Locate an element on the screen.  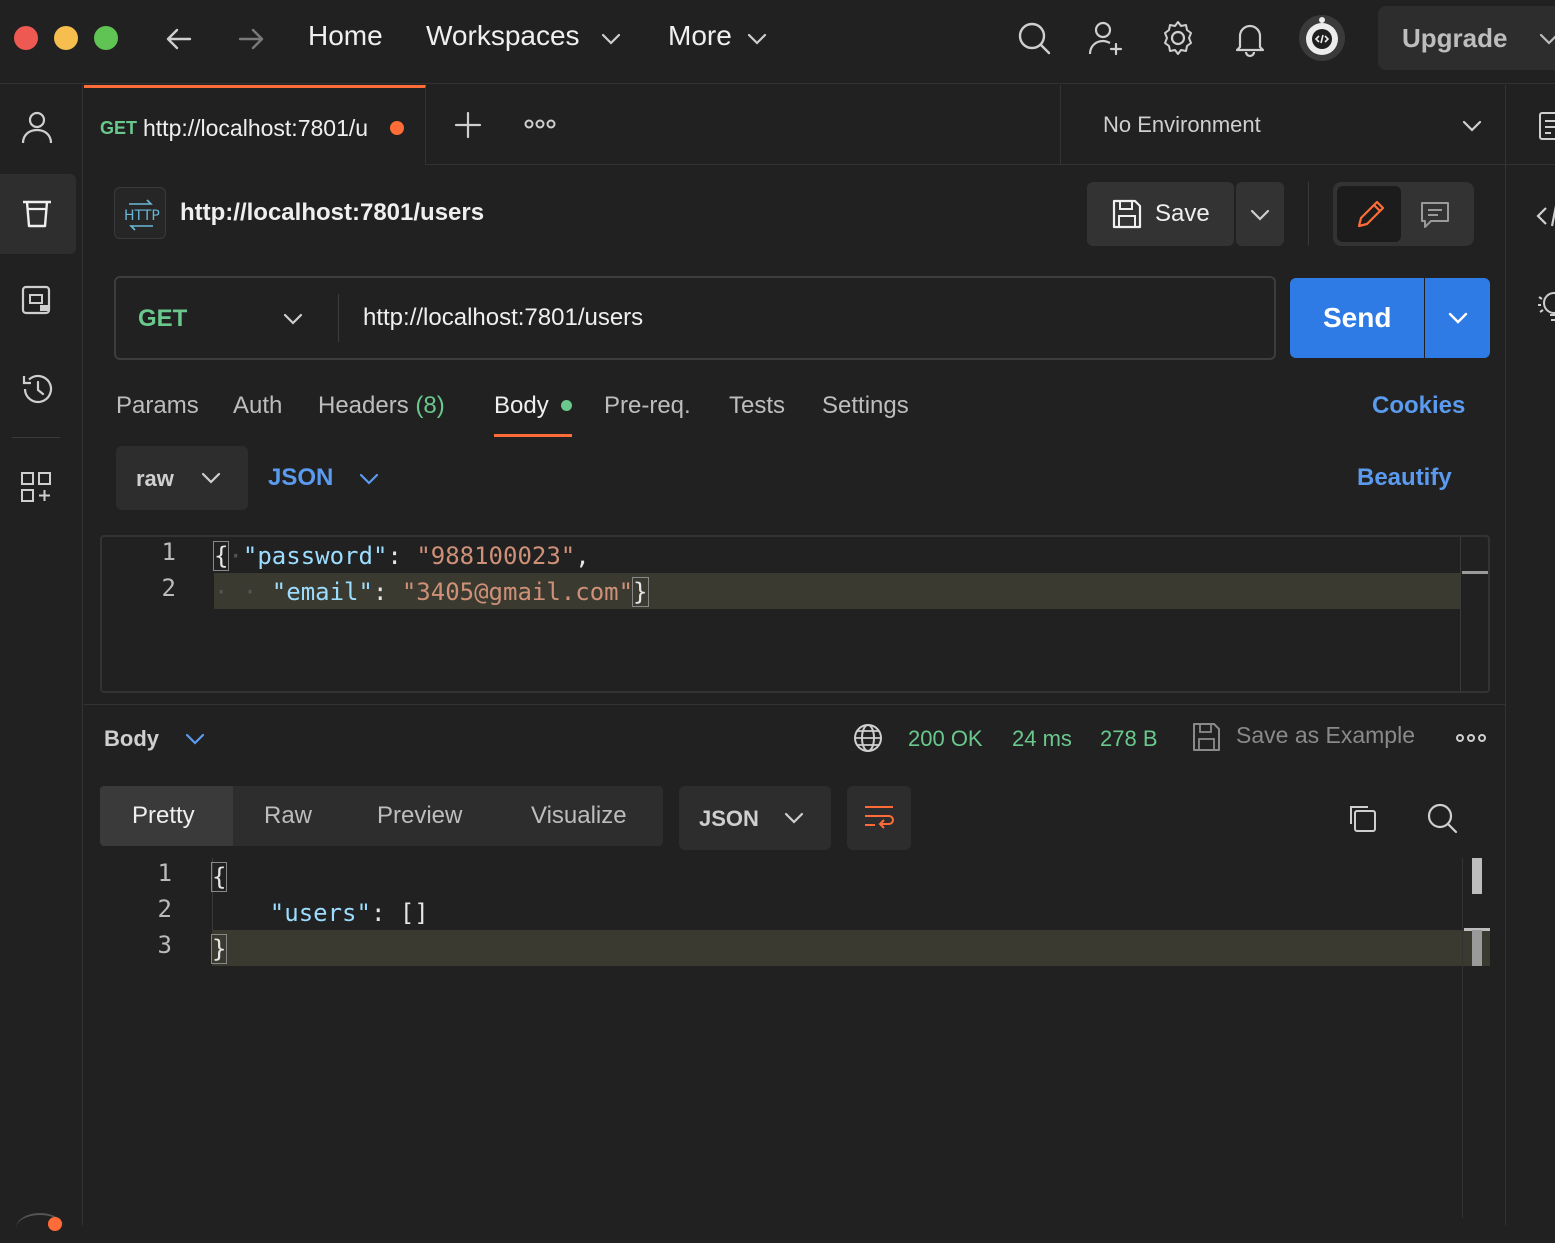
history-icon is located at coordinates (38, 389).